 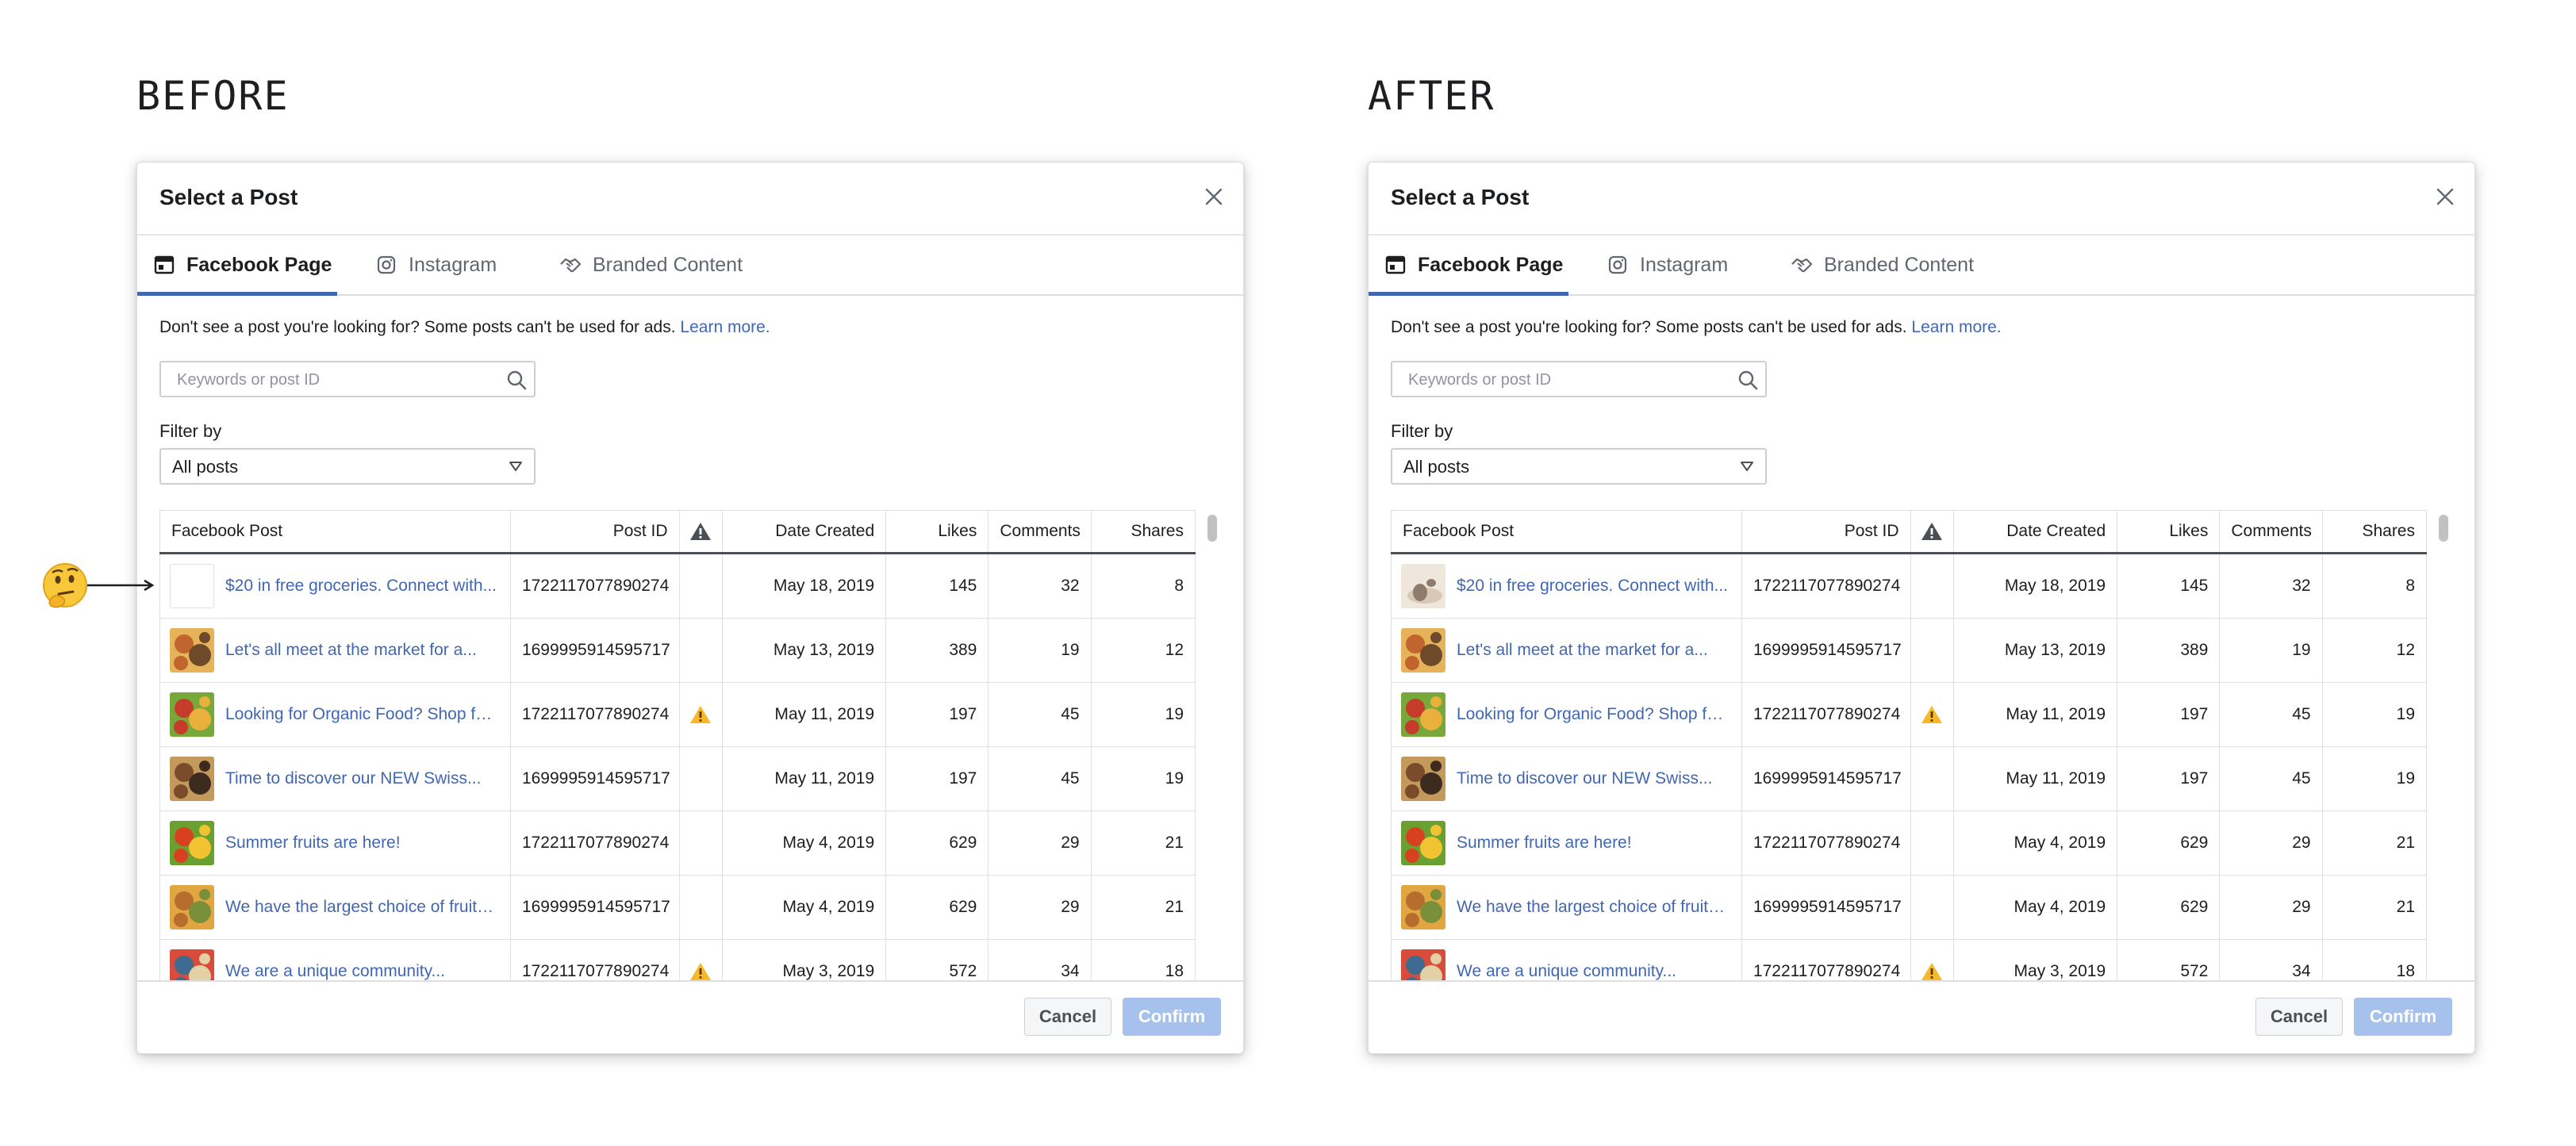 What do you see at coordinates (2271, 651) in the screenshot?
I see `comments-cell: 19` at bounding box center [2271, 651].